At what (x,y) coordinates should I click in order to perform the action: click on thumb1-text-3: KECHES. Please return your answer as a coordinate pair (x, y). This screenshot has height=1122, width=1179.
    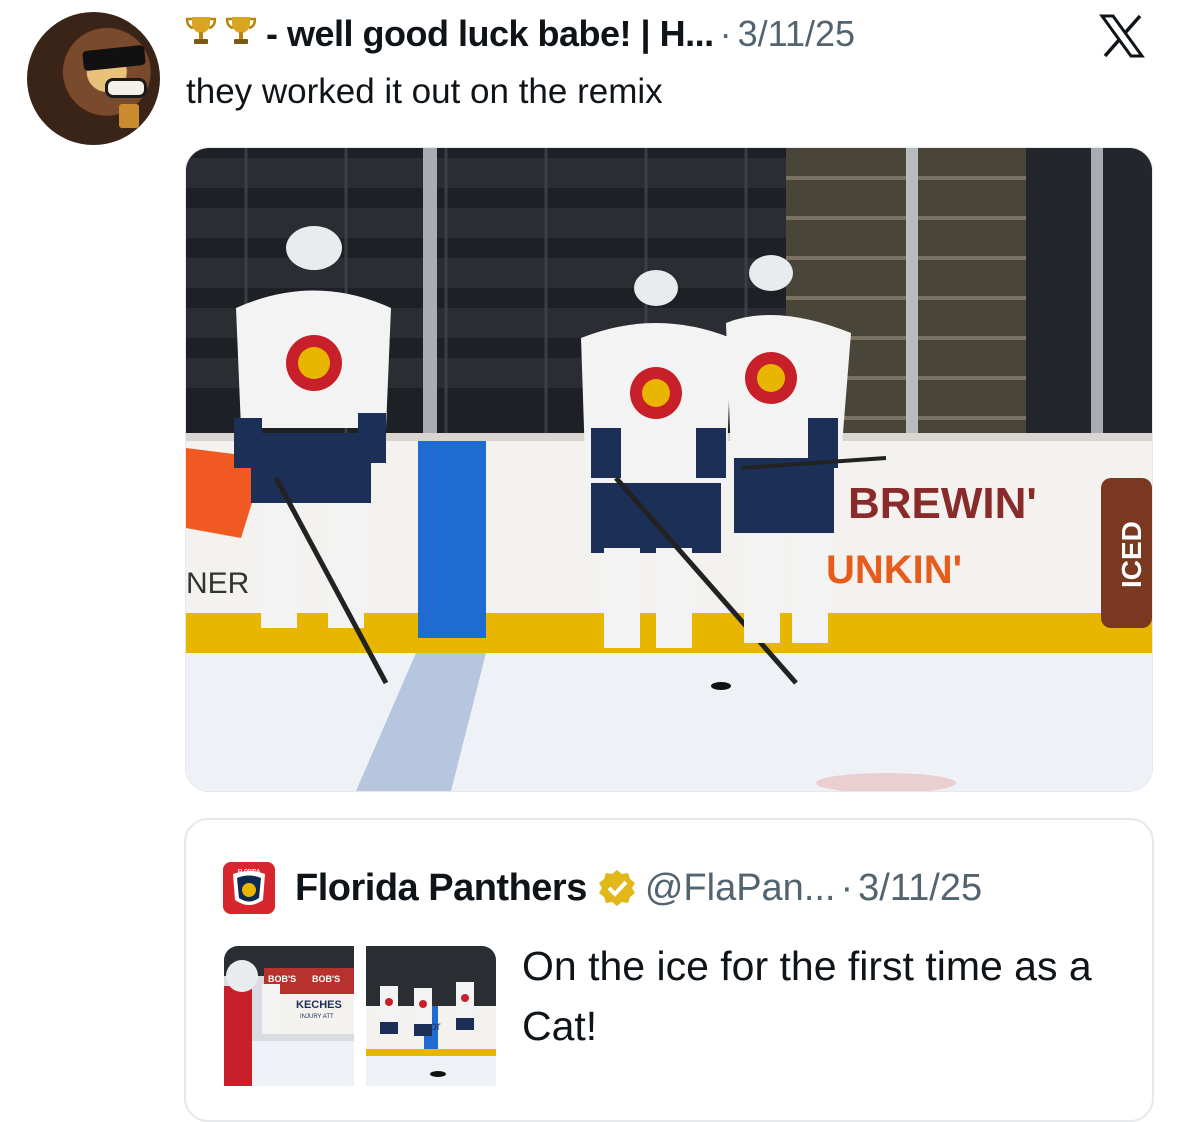
    Looking at the image, I should click on (319, 1005).